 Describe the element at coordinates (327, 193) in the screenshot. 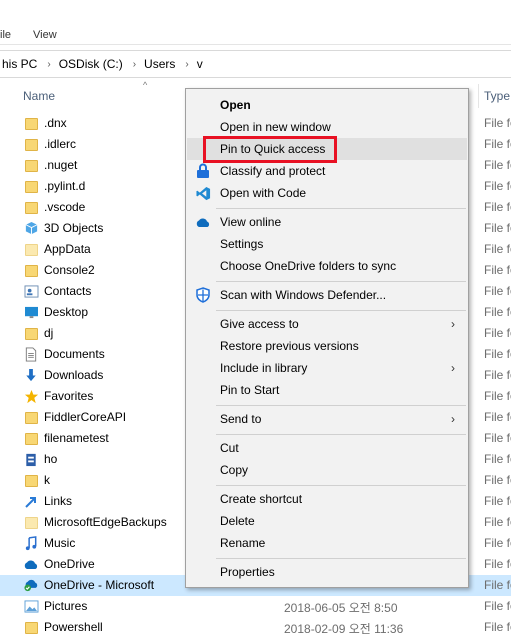

I see `menu-item-open-with-code: Open with Code` at that location.